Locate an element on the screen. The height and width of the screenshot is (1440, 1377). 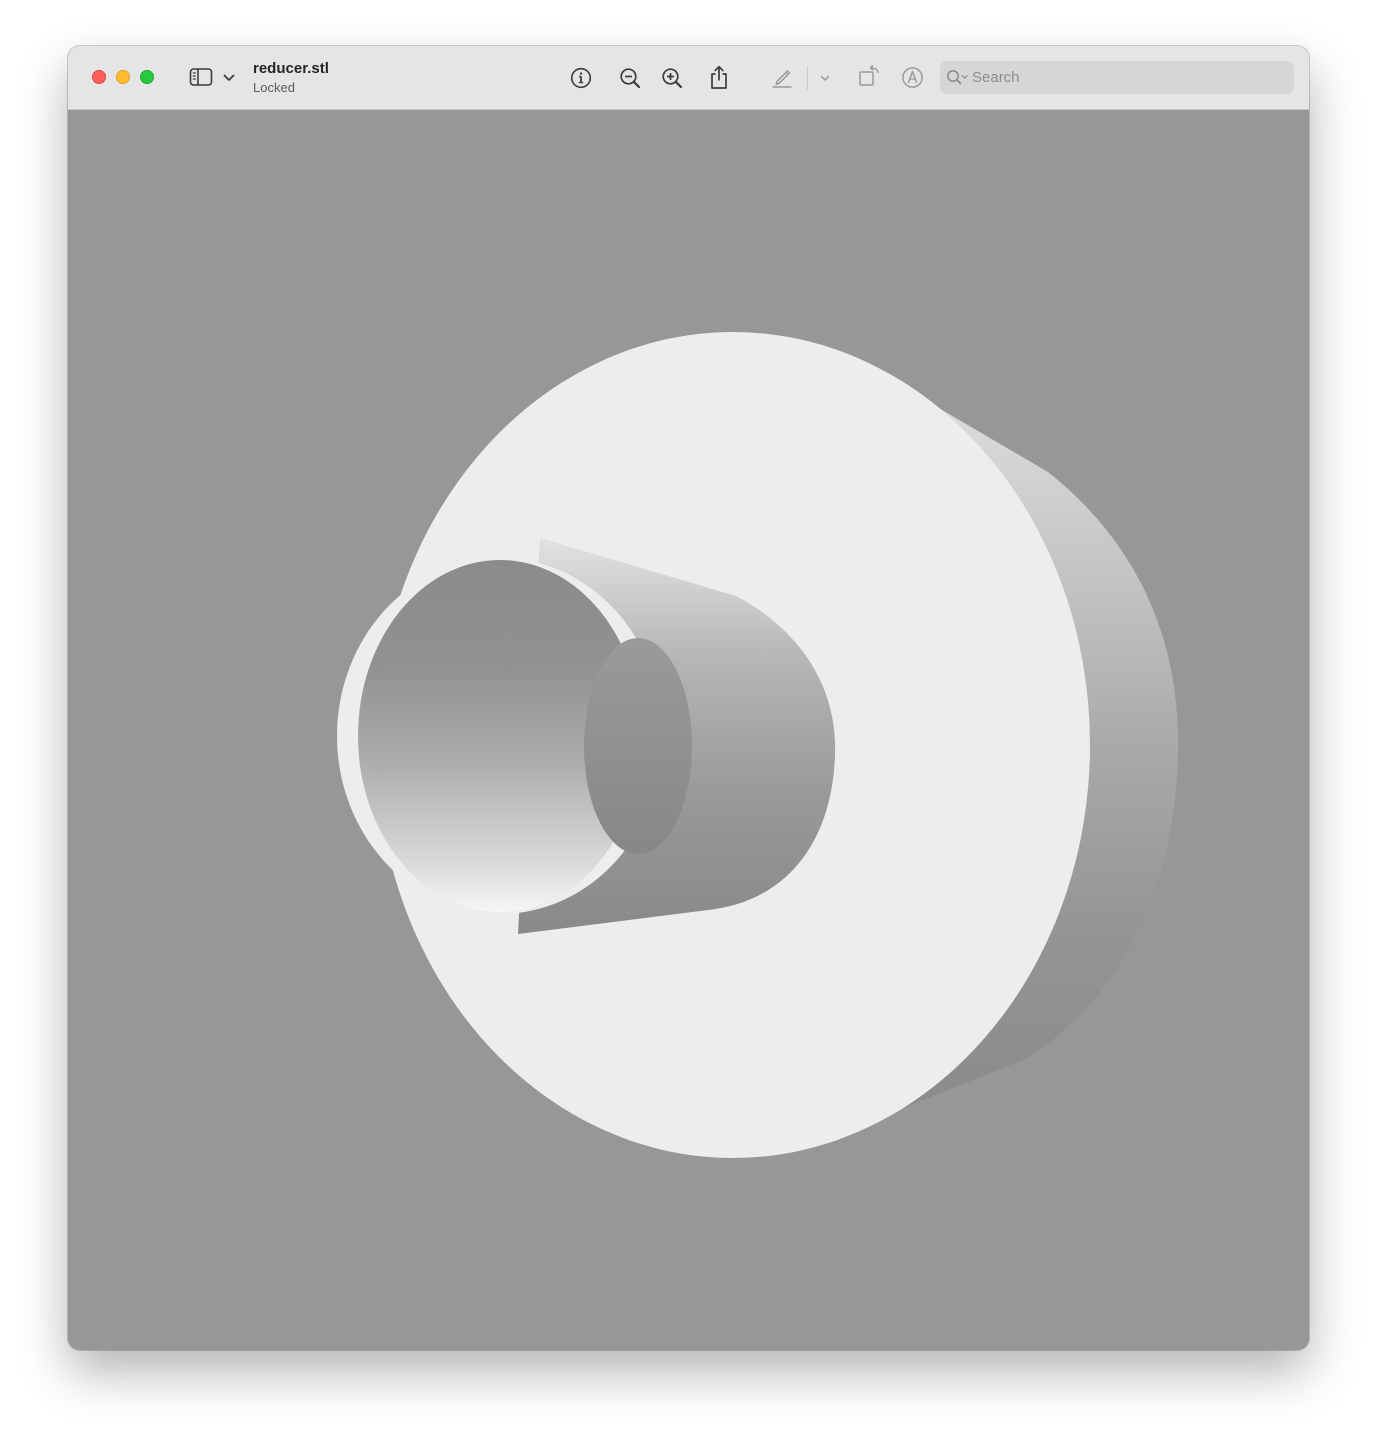
share-icon is located at coordinates (719, 77).